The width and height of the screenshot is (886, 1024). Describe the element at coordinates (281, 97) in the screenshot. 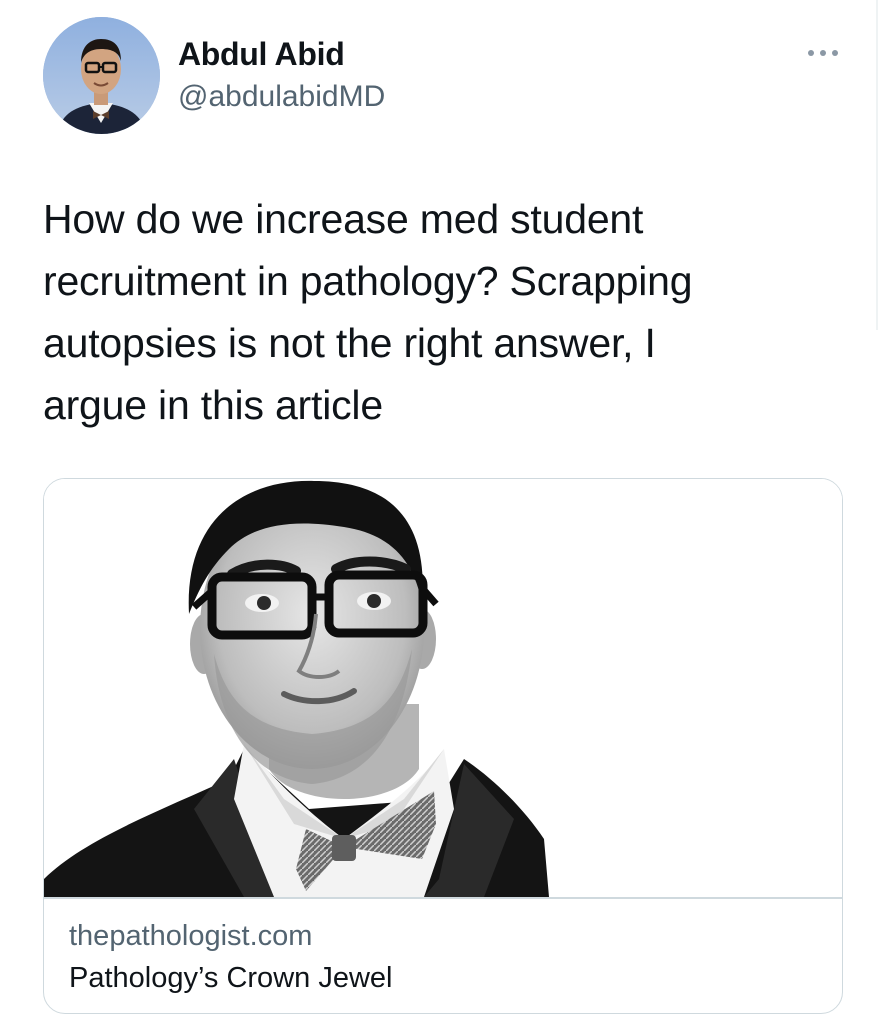

I see `author-handle: @abdulabidMD` at that location.